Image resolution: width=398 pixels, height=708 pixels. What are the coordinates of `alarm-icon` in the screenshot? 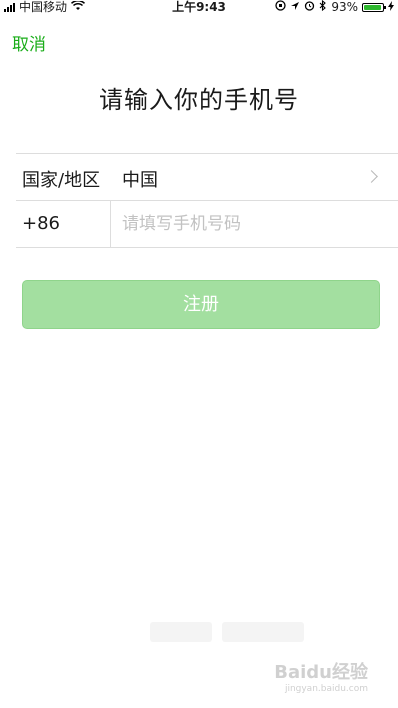 It's located at (309, 7).